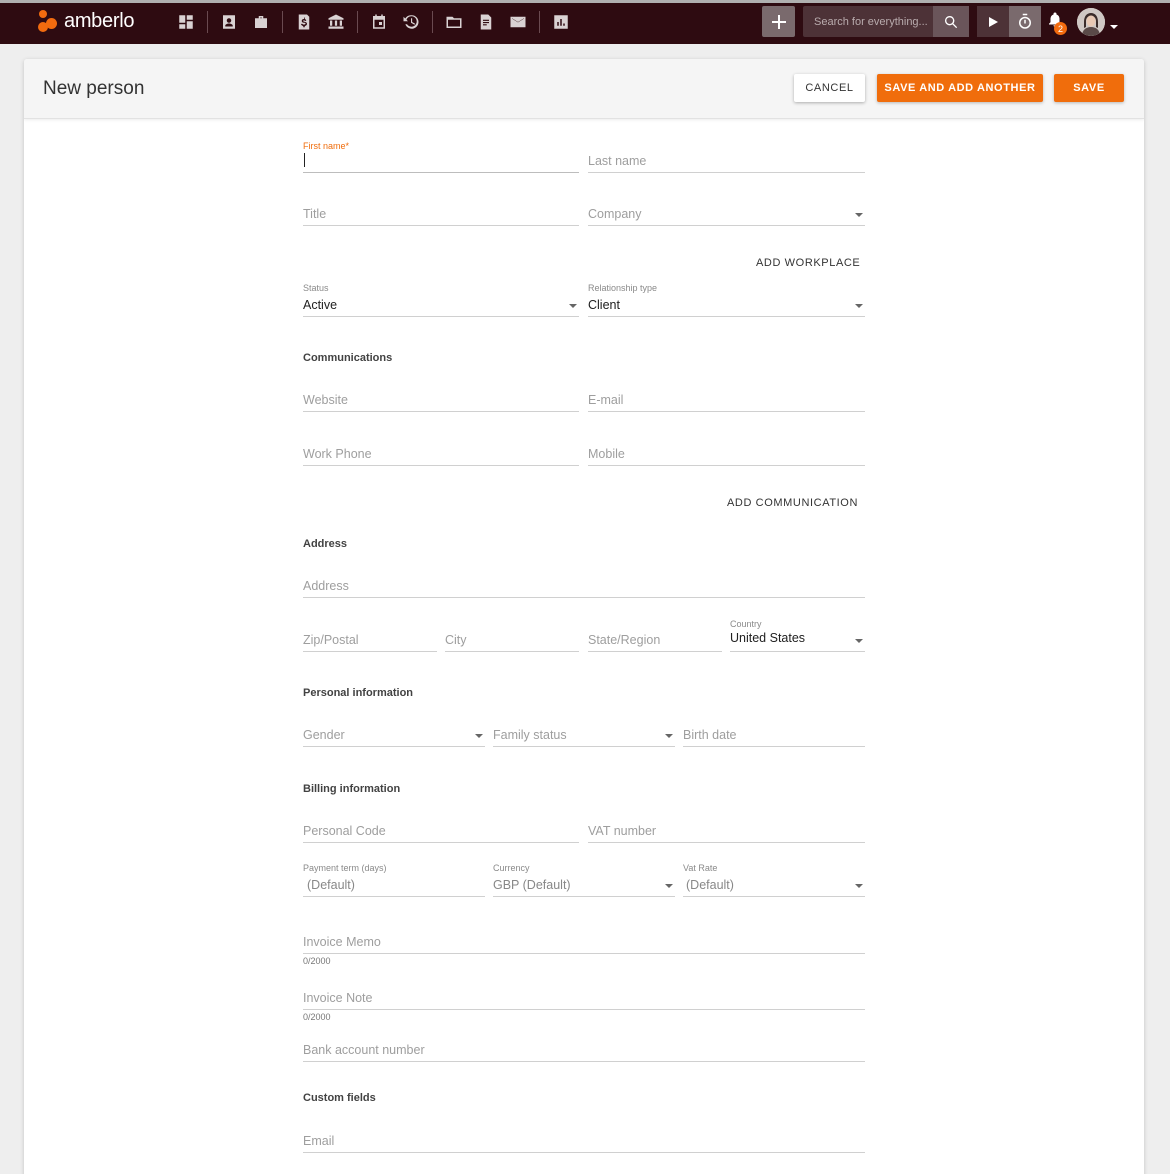 The height and width of the screenshot is (1174, 1170). Describe the element at coordinates (454, 22) in the screenshot. I see `folder-icon` at that location.